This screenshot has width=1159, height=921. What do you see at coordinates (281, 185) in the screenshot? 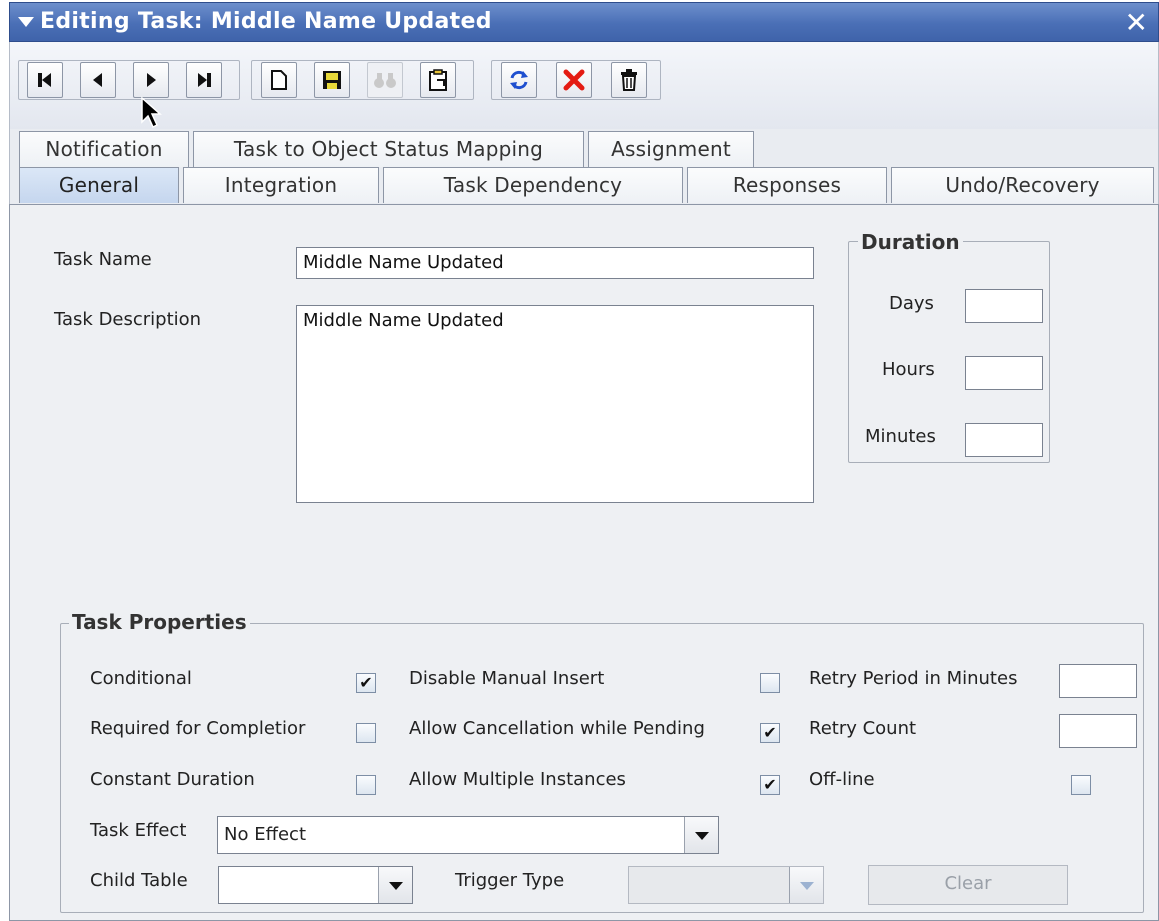
I see `tab-integration: Integration` at bounding box center [281, 185].